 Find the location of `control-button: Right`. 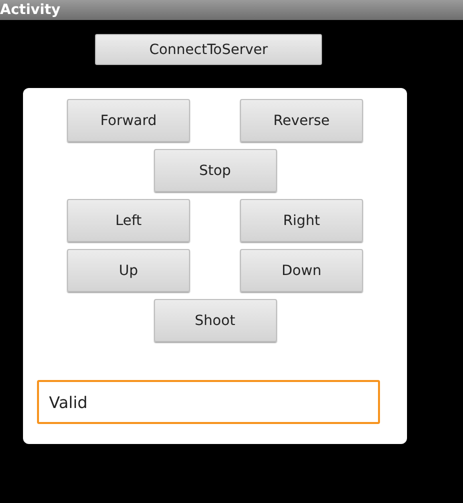

control-button: Right is located at coordinates (301, 220).